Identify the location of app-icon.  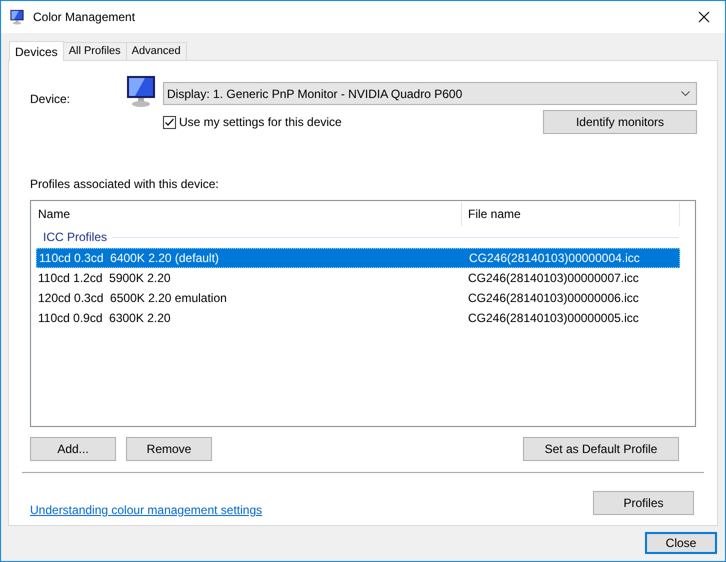
(17, 17).